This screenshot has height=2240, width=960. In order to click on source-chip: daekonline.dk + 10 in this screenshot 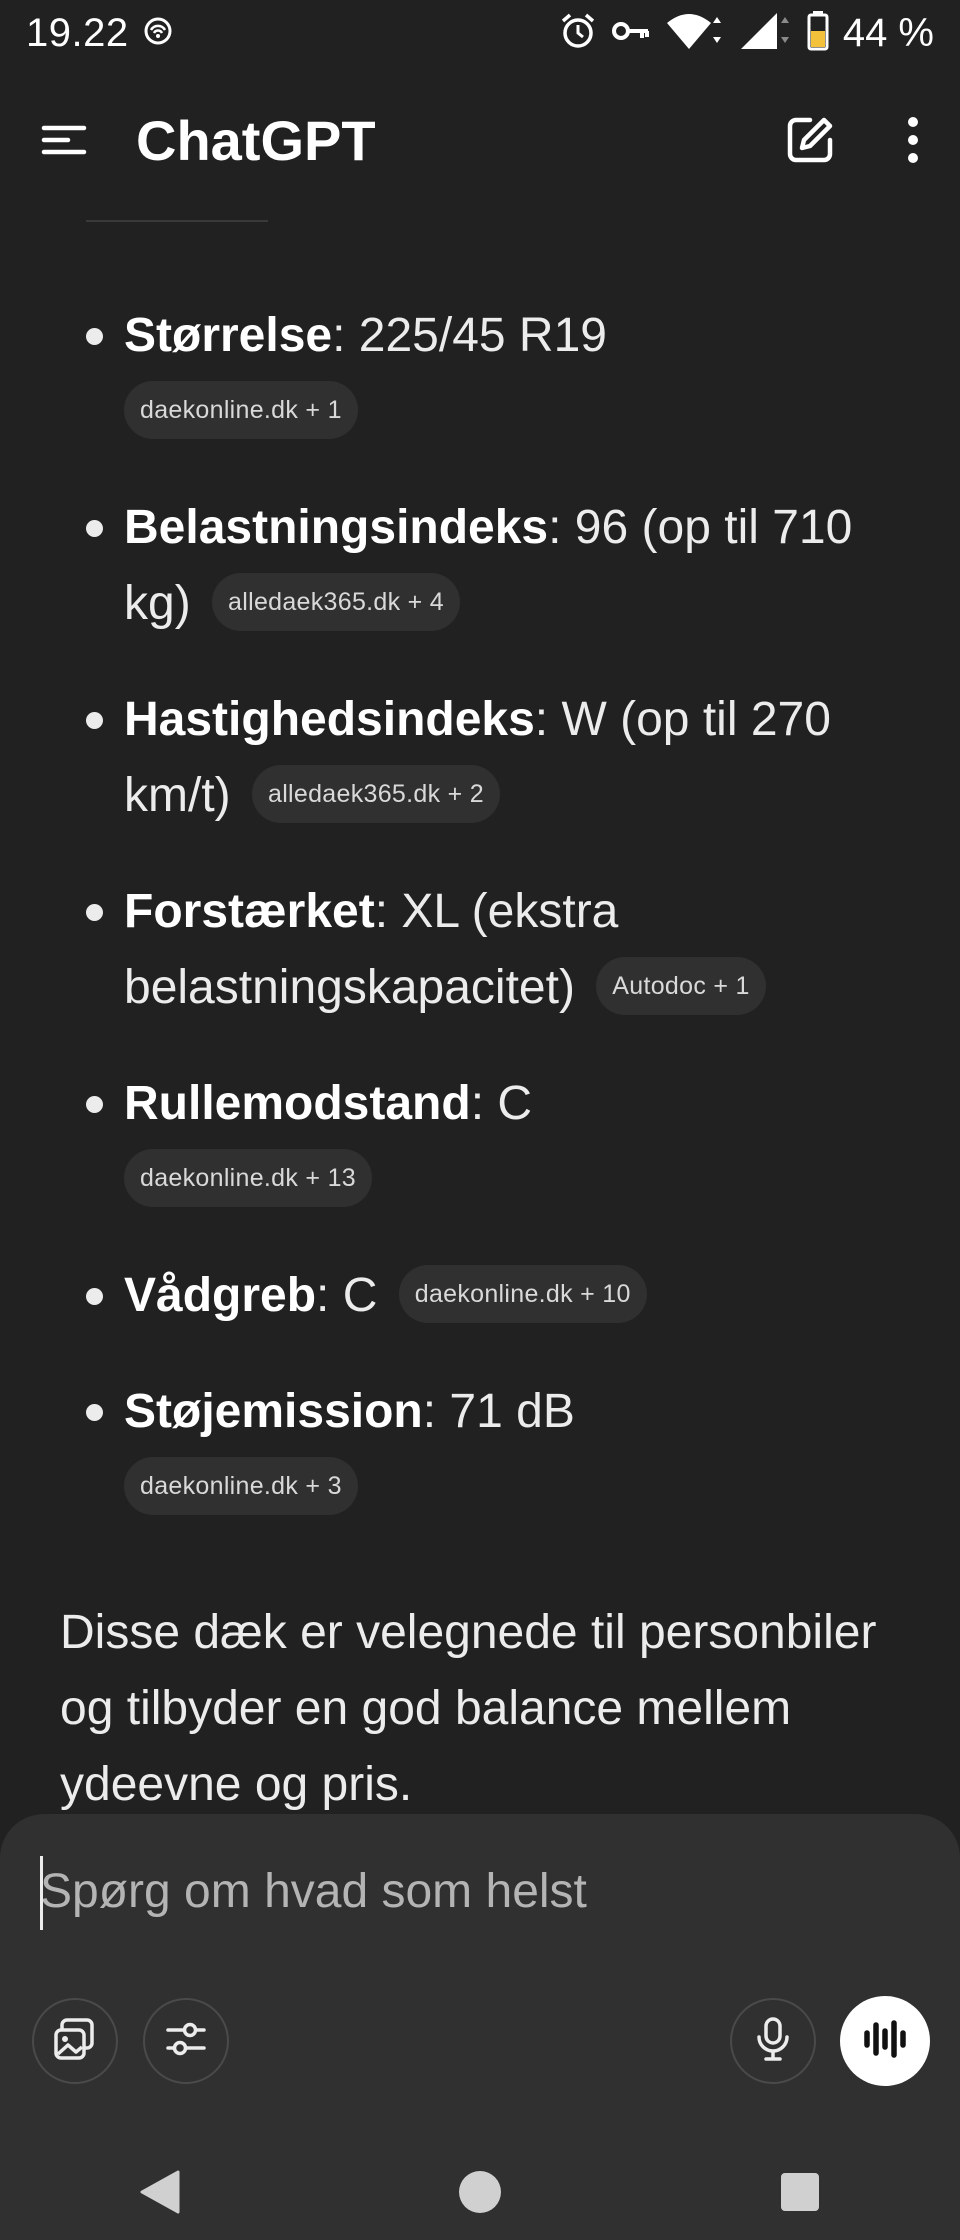, I will do `click(522, 1294)`.